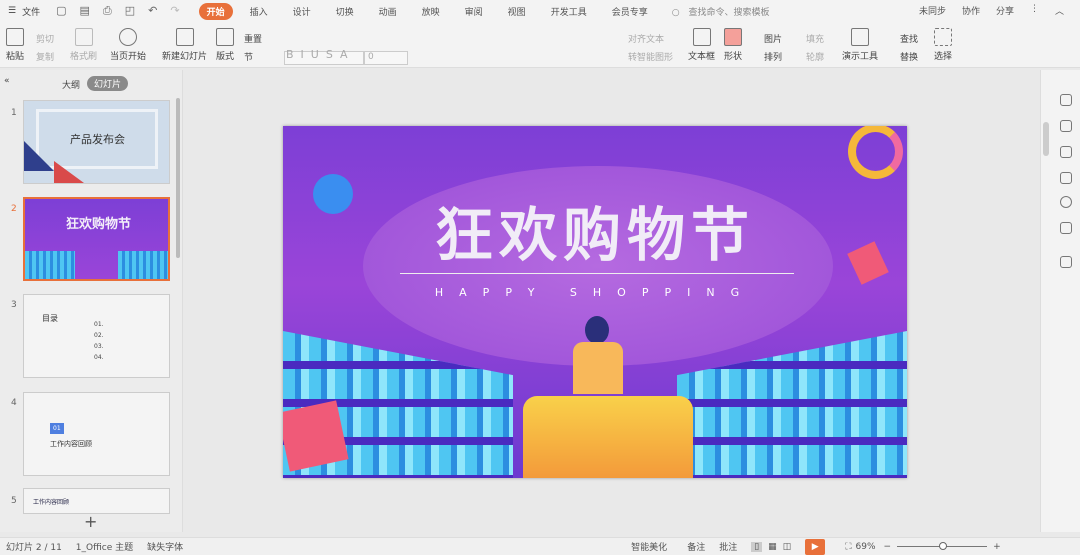 This screenshot has height=555, width=1080. I want to click on shape-label: 形状, so click(733, 57).